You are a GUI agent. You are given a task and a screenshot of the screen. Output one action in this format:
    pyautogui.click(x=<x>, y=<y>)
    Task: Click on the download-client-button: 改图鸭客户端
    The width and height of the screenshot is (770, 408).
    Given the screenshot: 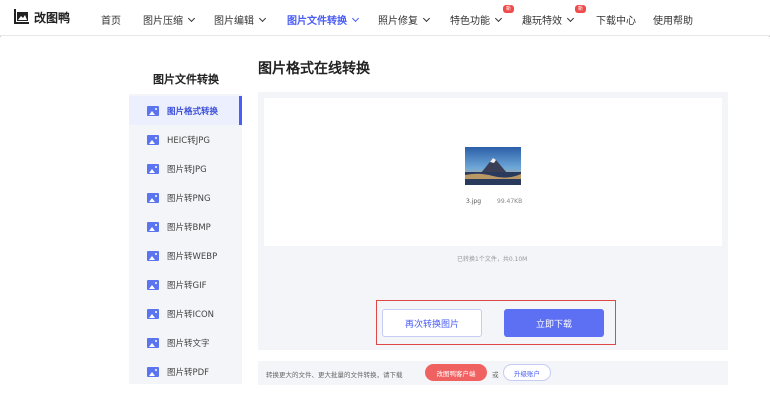 What is the action you would take?
    pyautogui.click(x=456, y=372)
    